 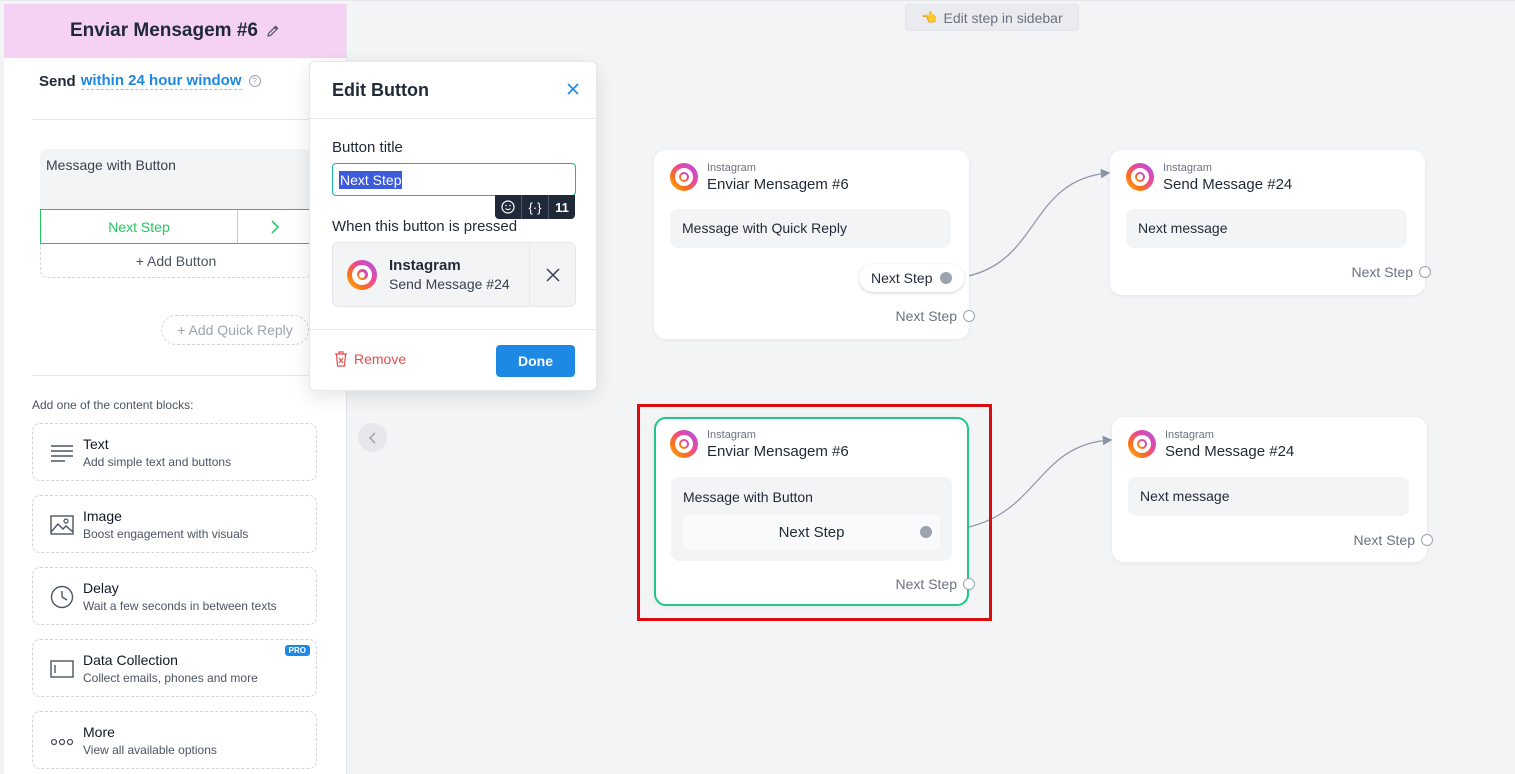 What do you see at coordinates (561, 207) in the screenshot?
I see `char-count: 11` at bounding box center [561, 207].